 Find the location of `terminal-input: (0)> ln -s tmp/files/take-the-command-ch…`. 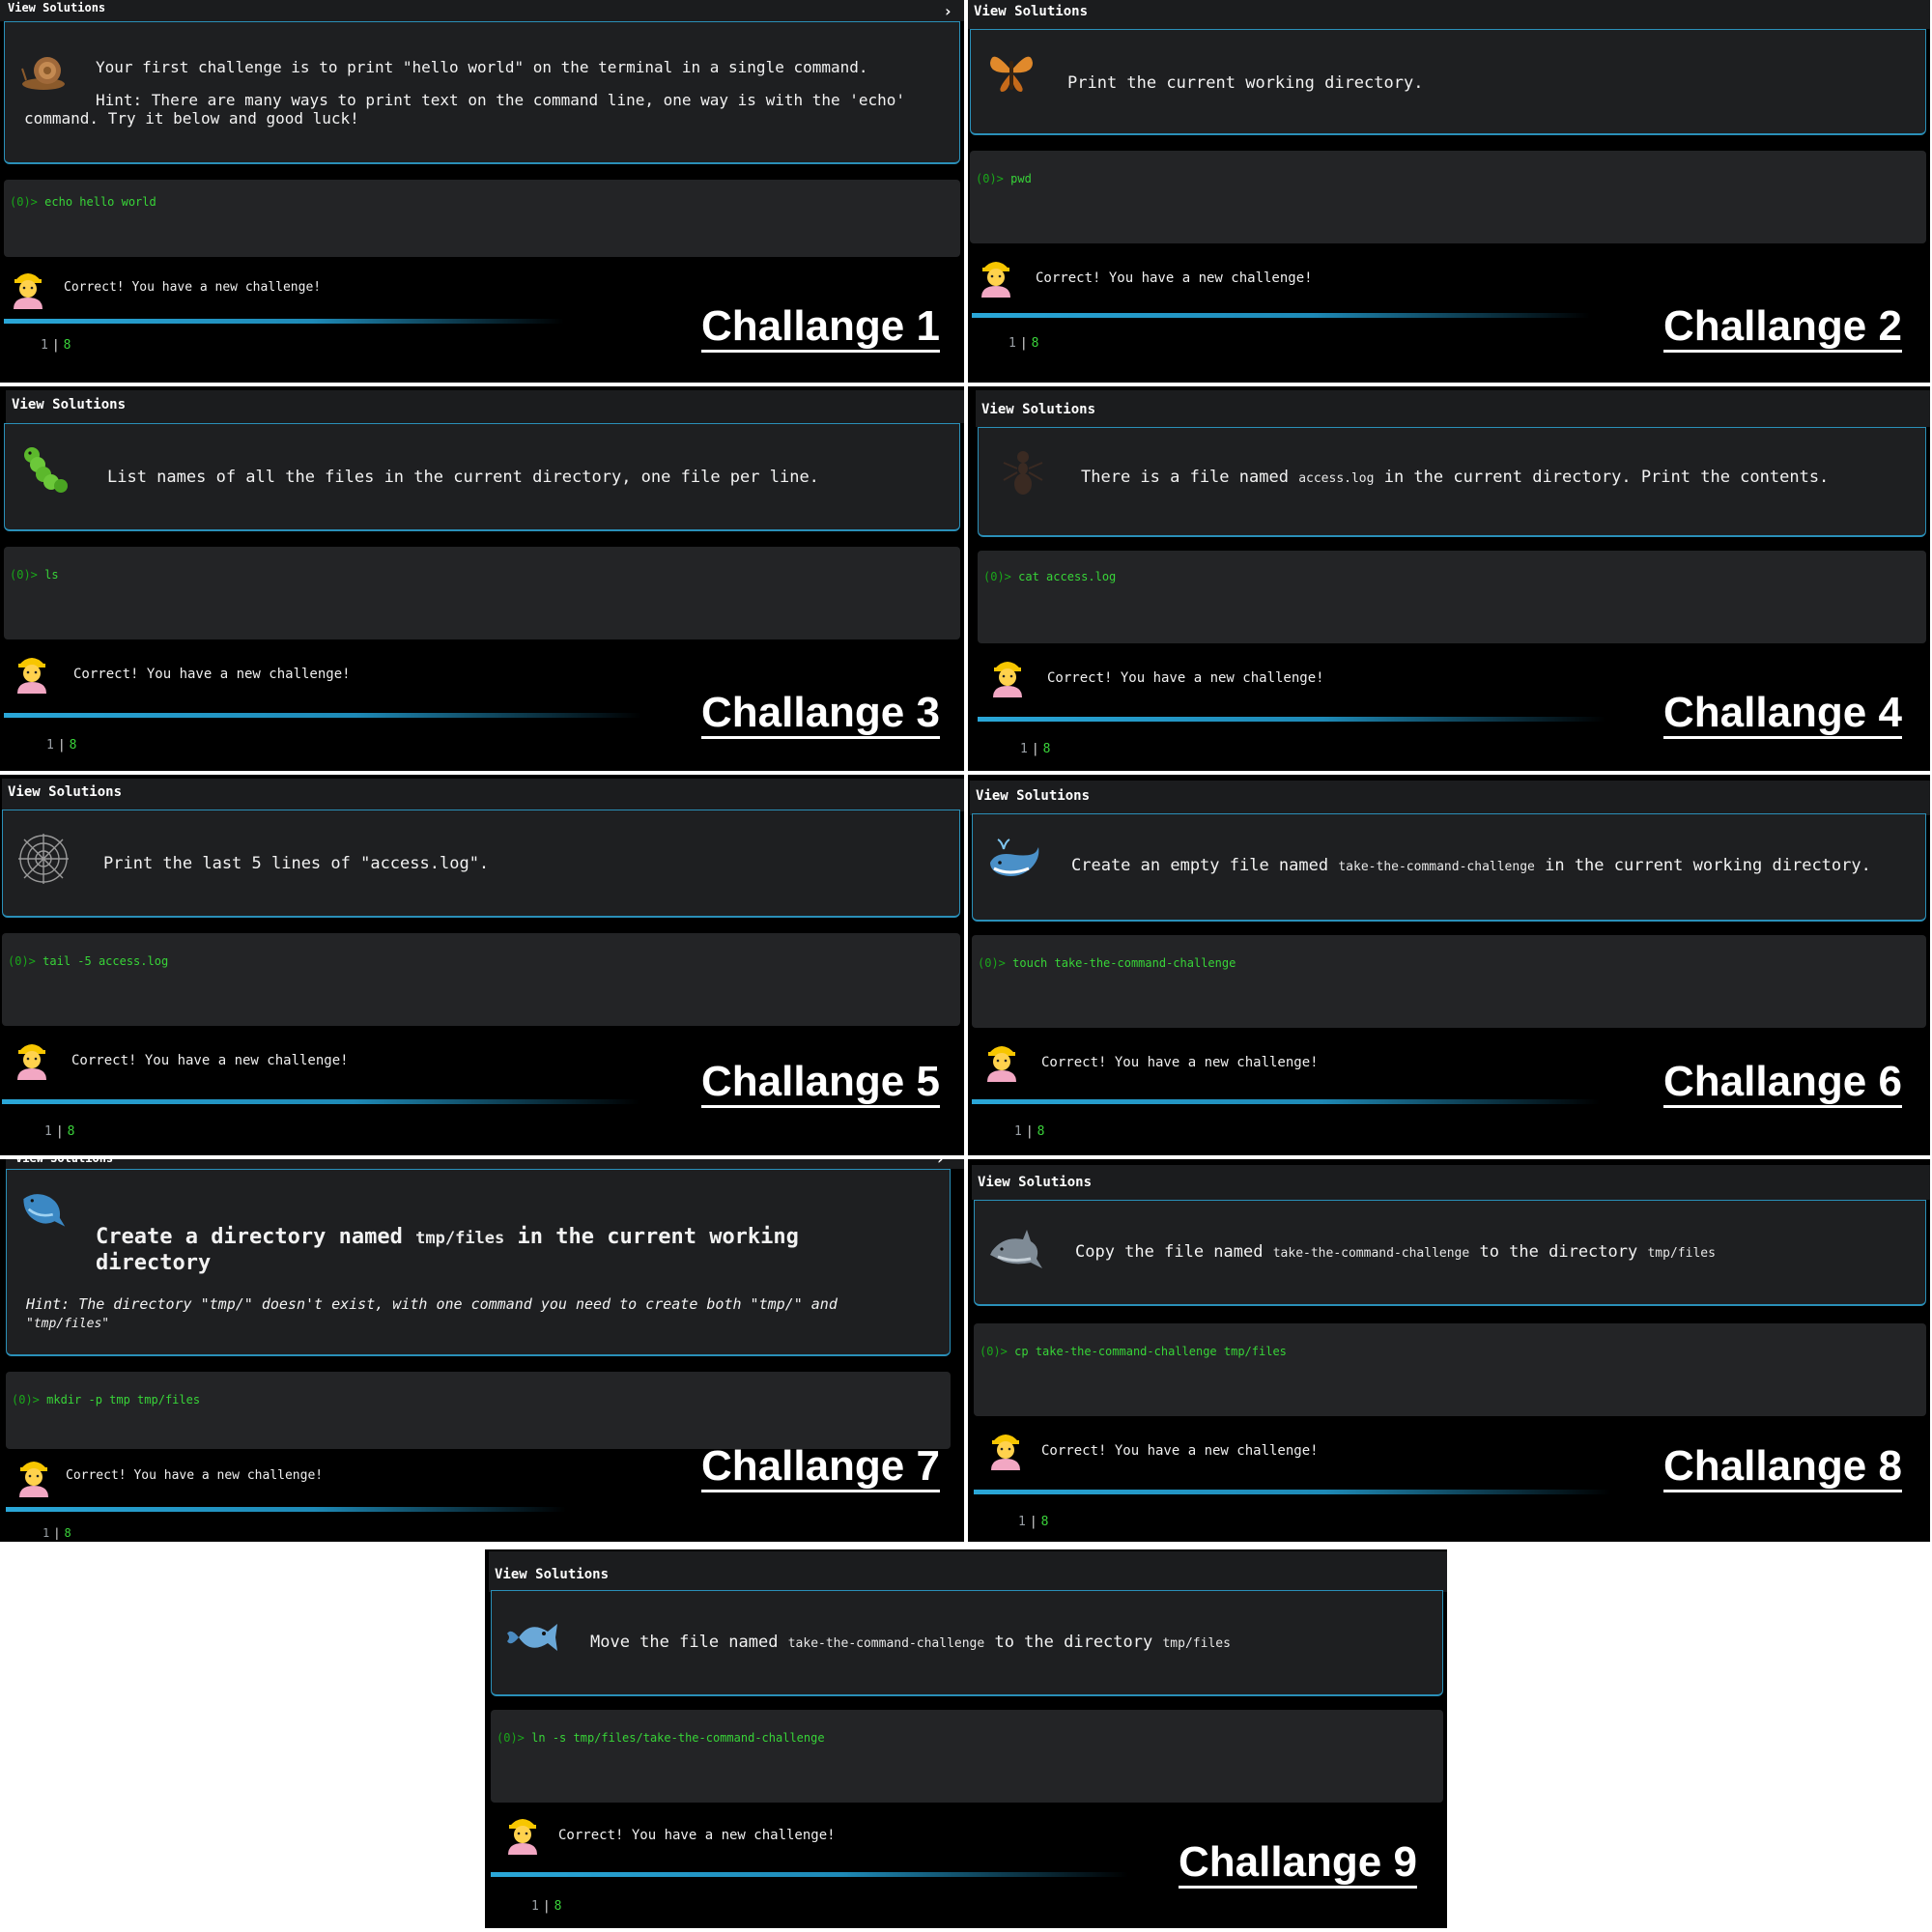

terminal-input: (0)> ln -s tmp/files/take-the-command-ch… is located at coordinates (967, 1756).